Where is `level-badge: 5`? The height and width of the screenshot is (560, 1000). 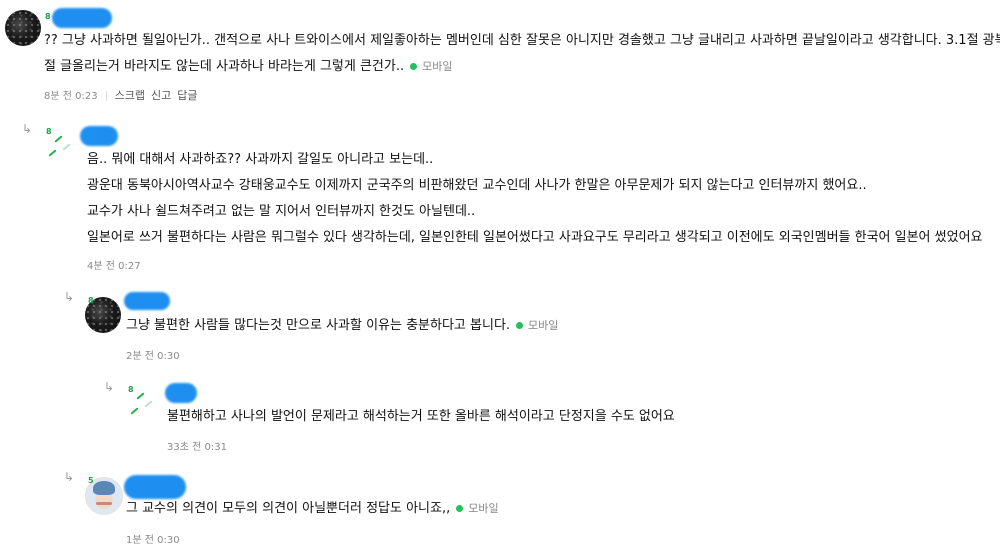
level-badge: 5 is located at coordinates (91, 480).